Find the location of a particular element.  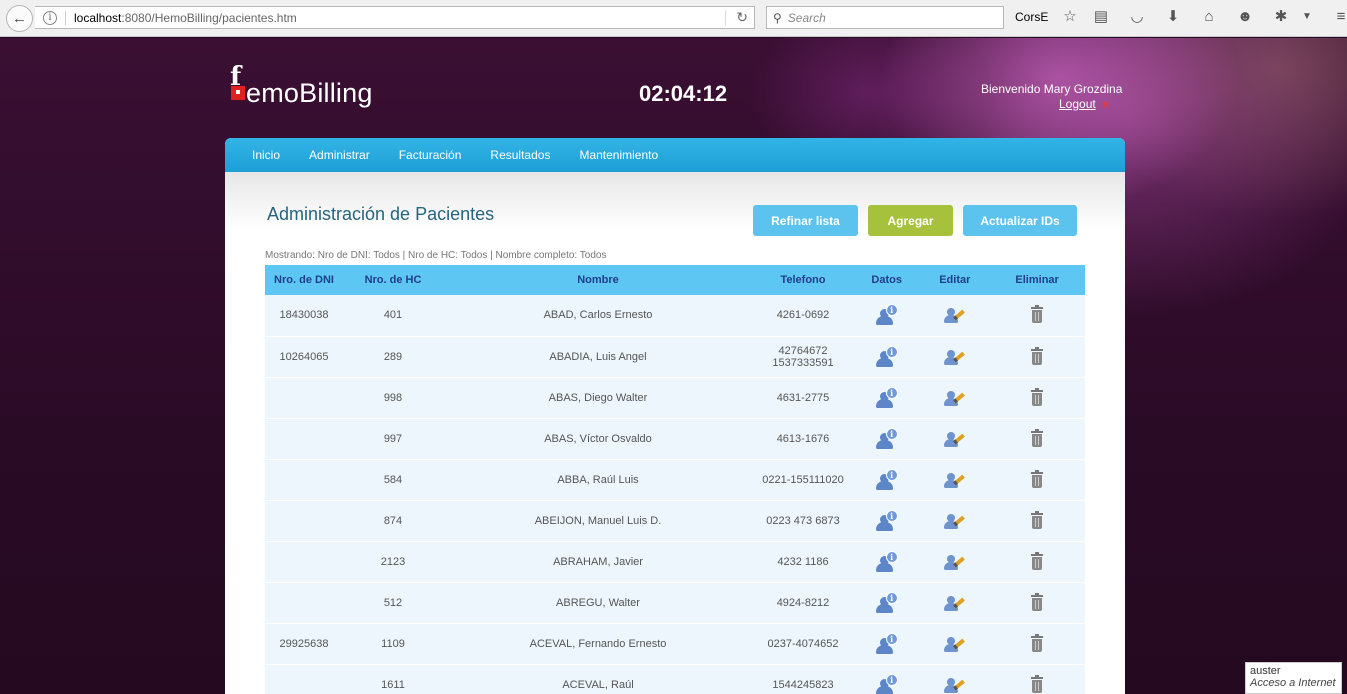

cell-phone: 4631-2775 is located at coordinates (803, 397).